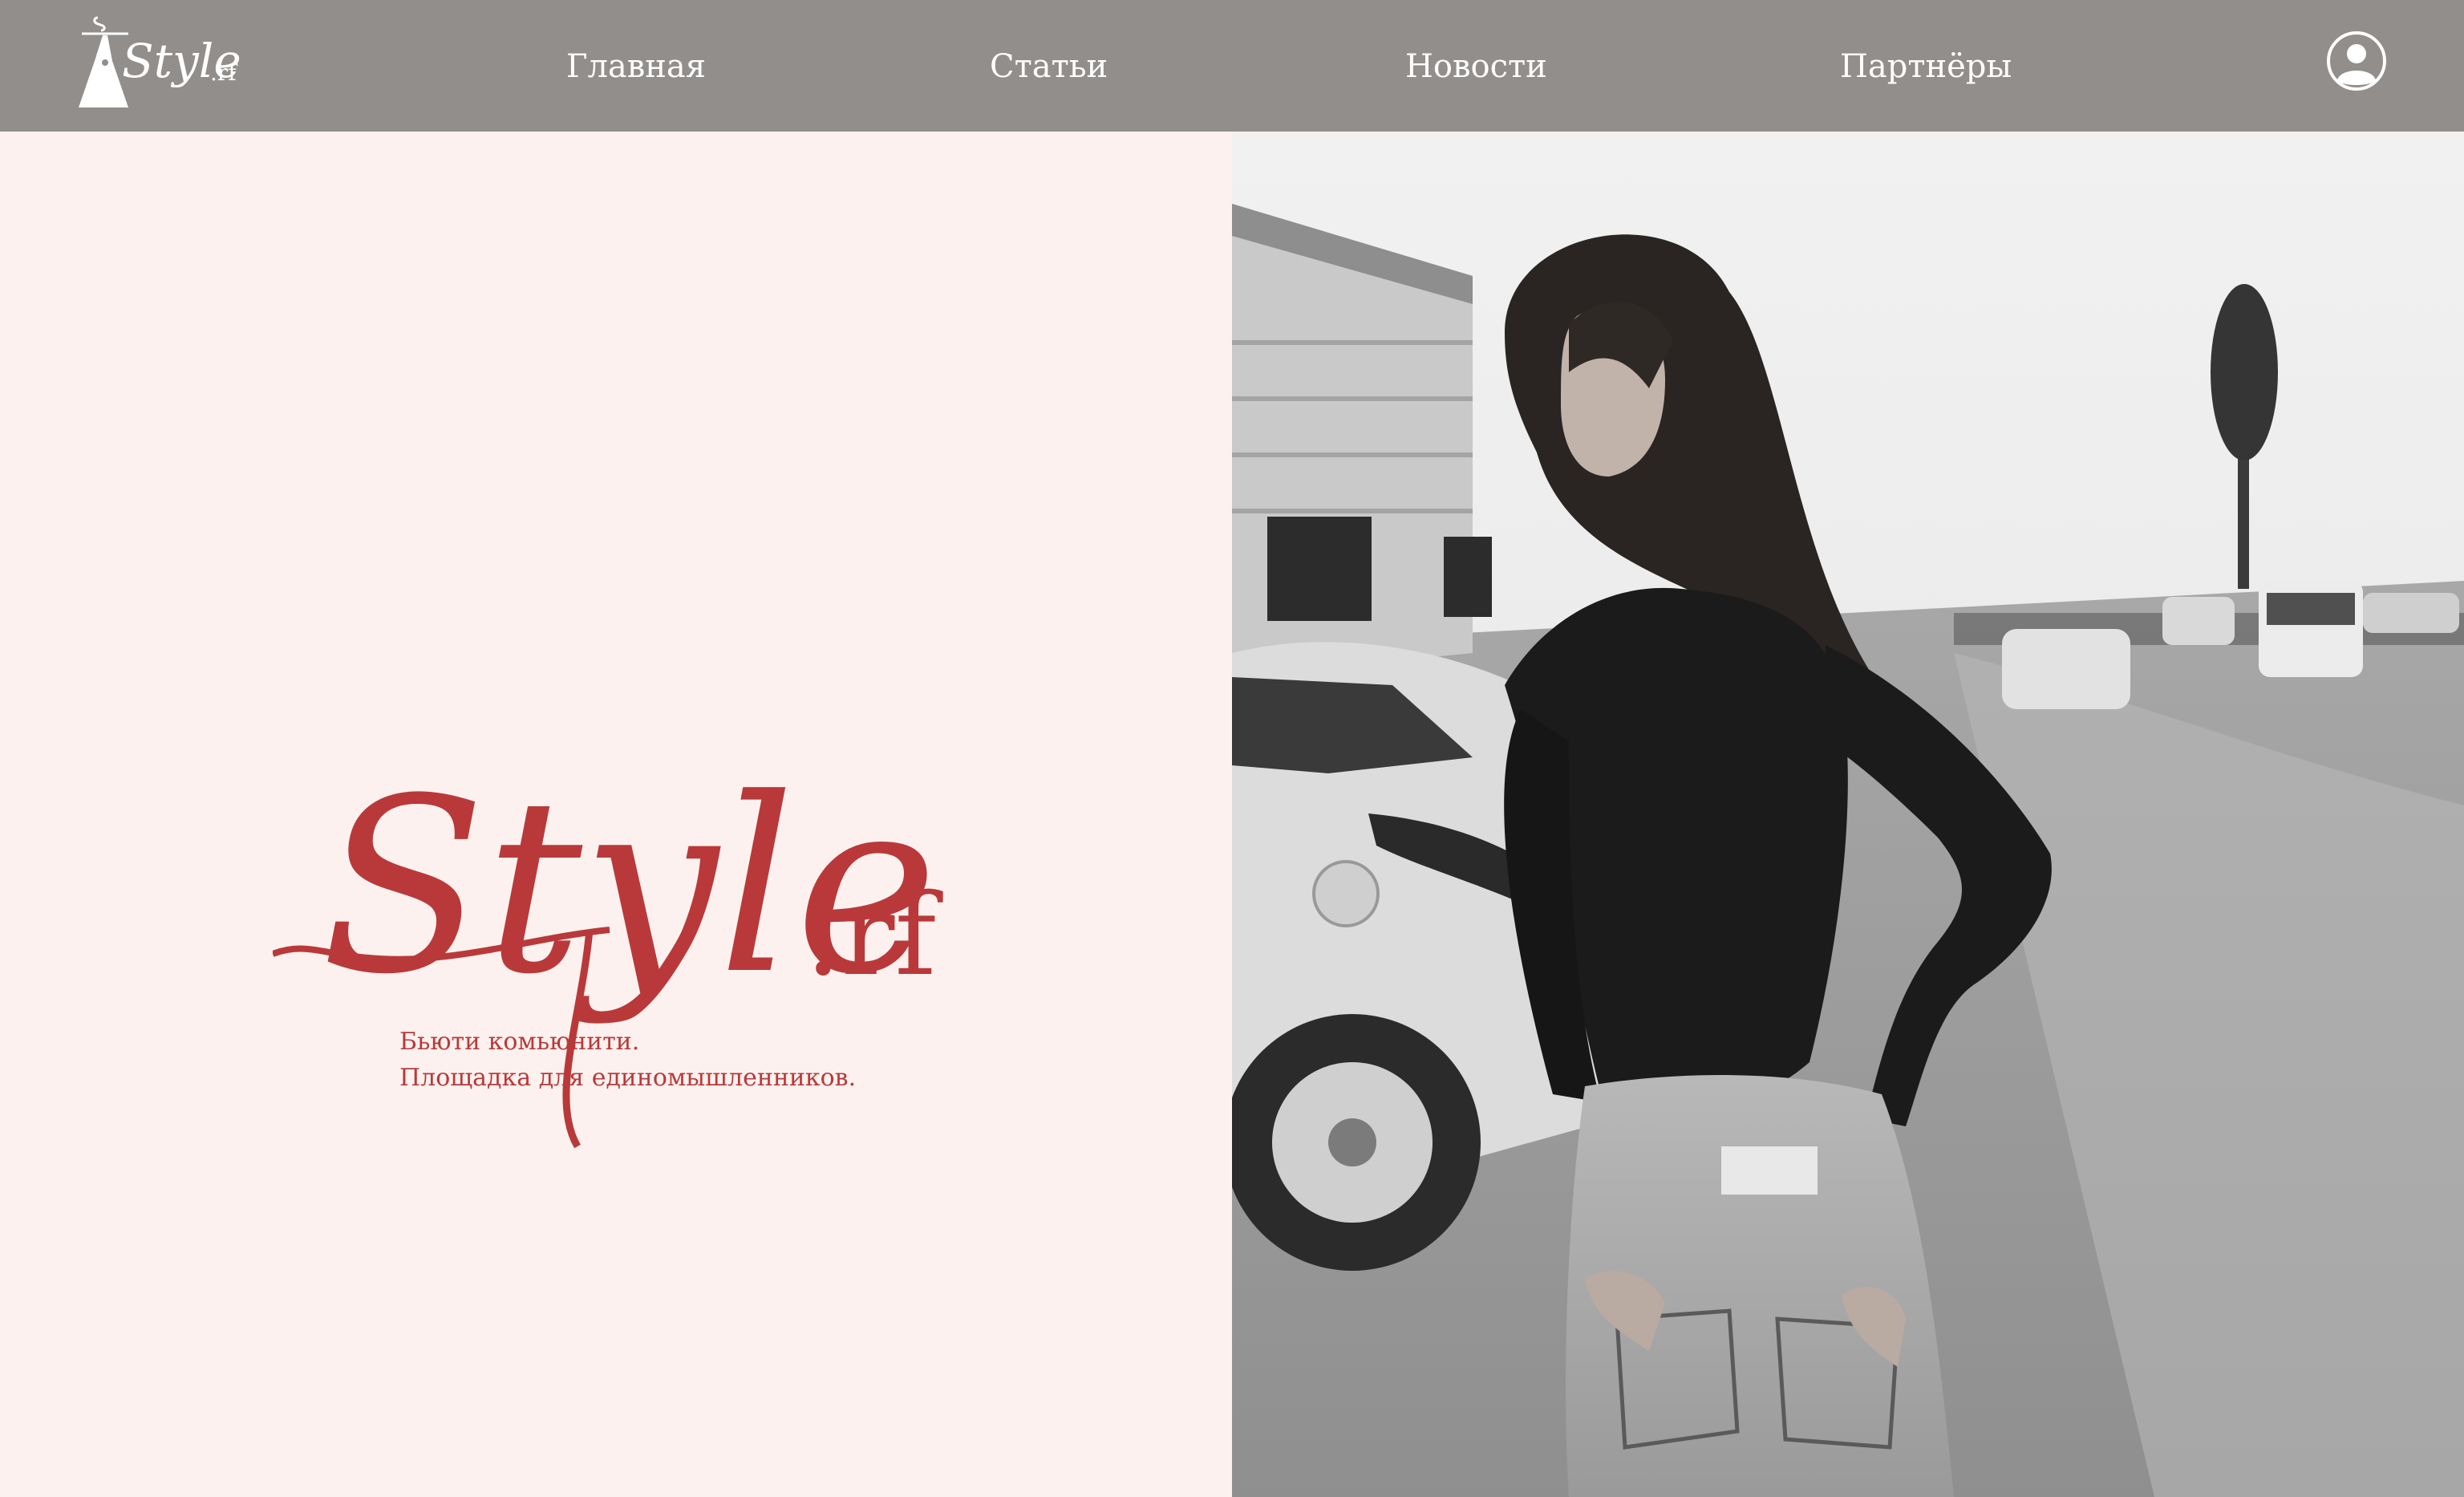  Describe the element at coordinates (636, 67) in the screenshot. I see `nav-item-home: Главная` at that location.